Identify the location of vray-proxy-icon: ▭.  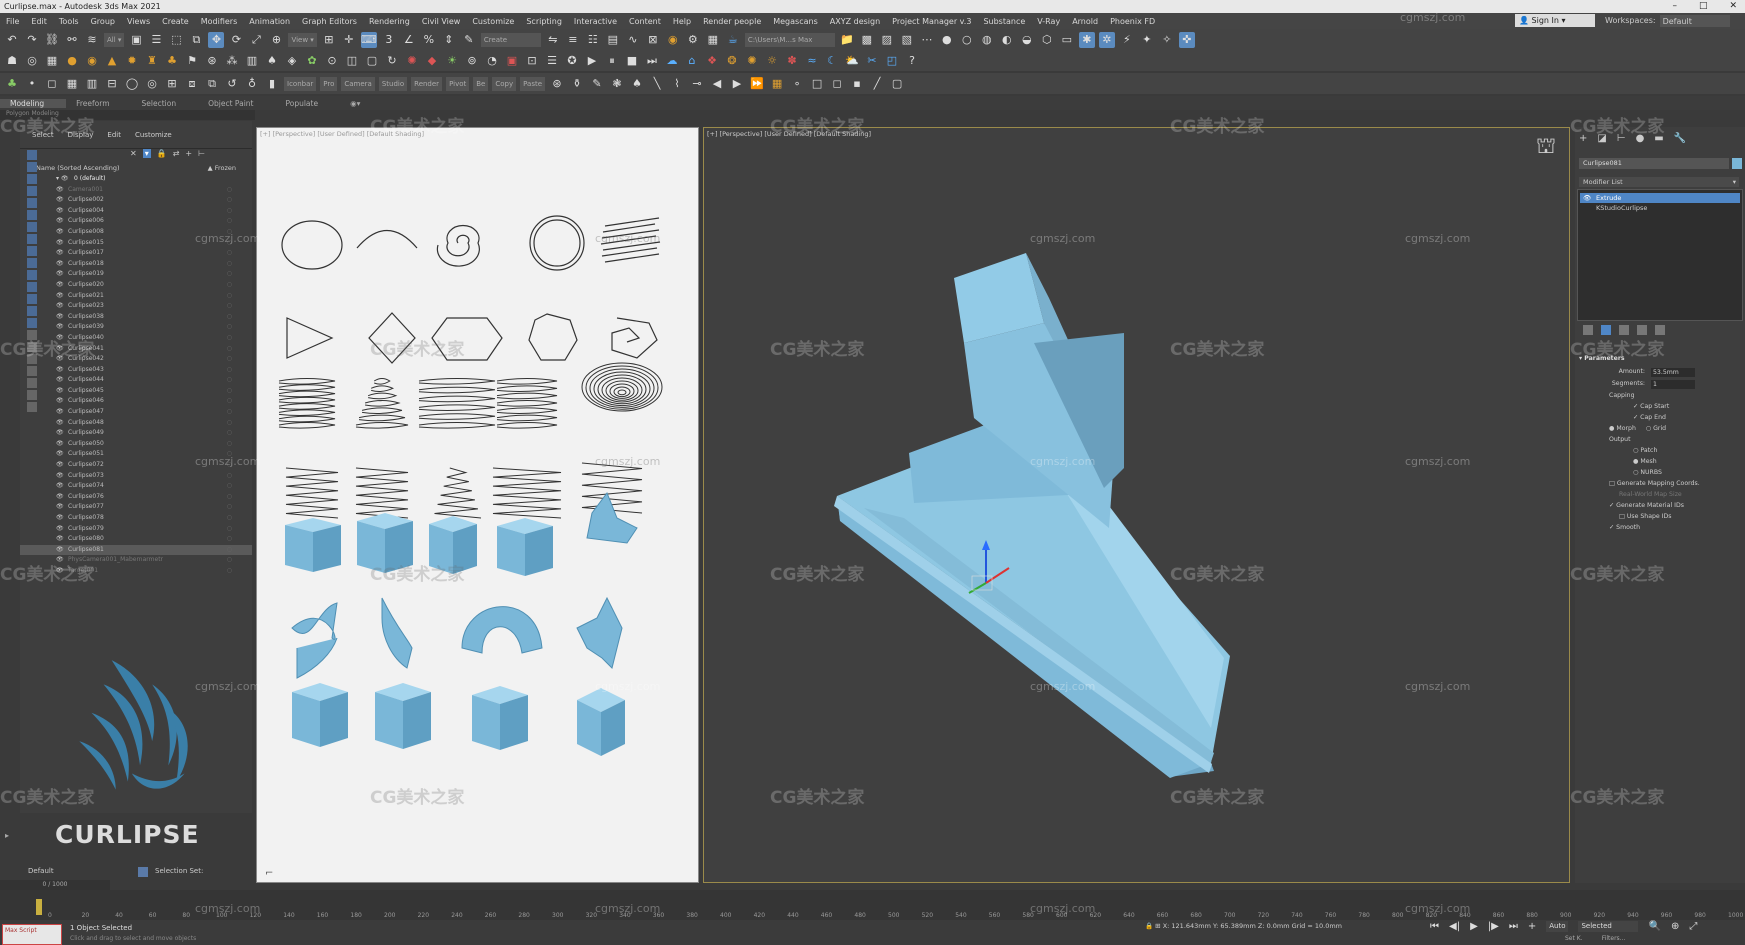
(1067, 40).